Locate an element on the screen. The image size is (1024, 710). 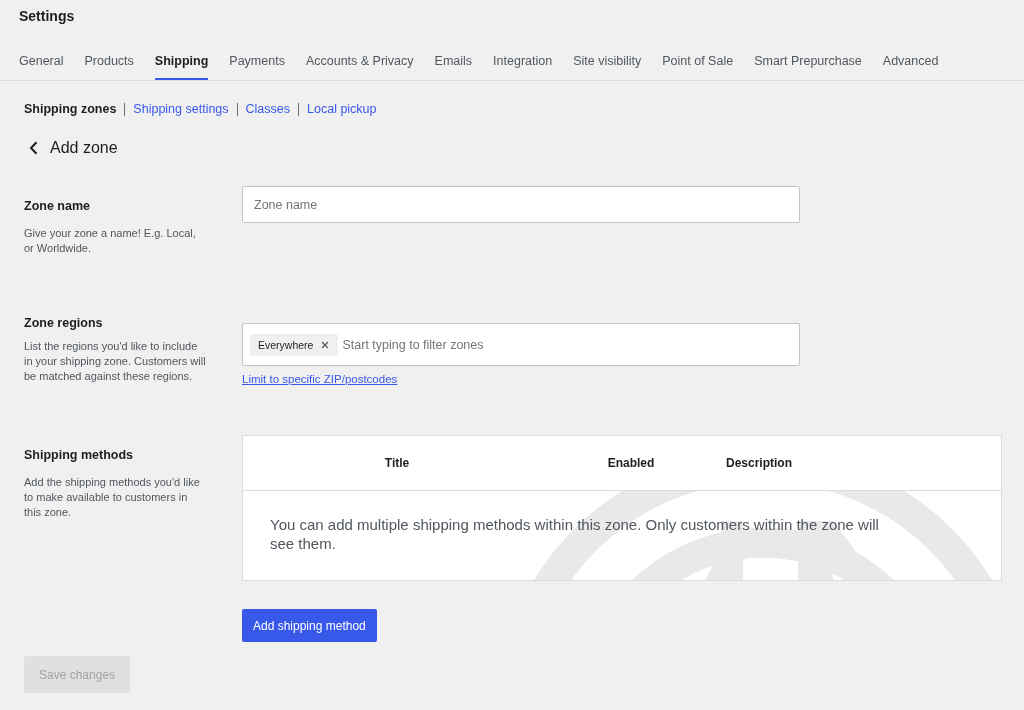
column-header: Title is located at coordinates (397, 463).